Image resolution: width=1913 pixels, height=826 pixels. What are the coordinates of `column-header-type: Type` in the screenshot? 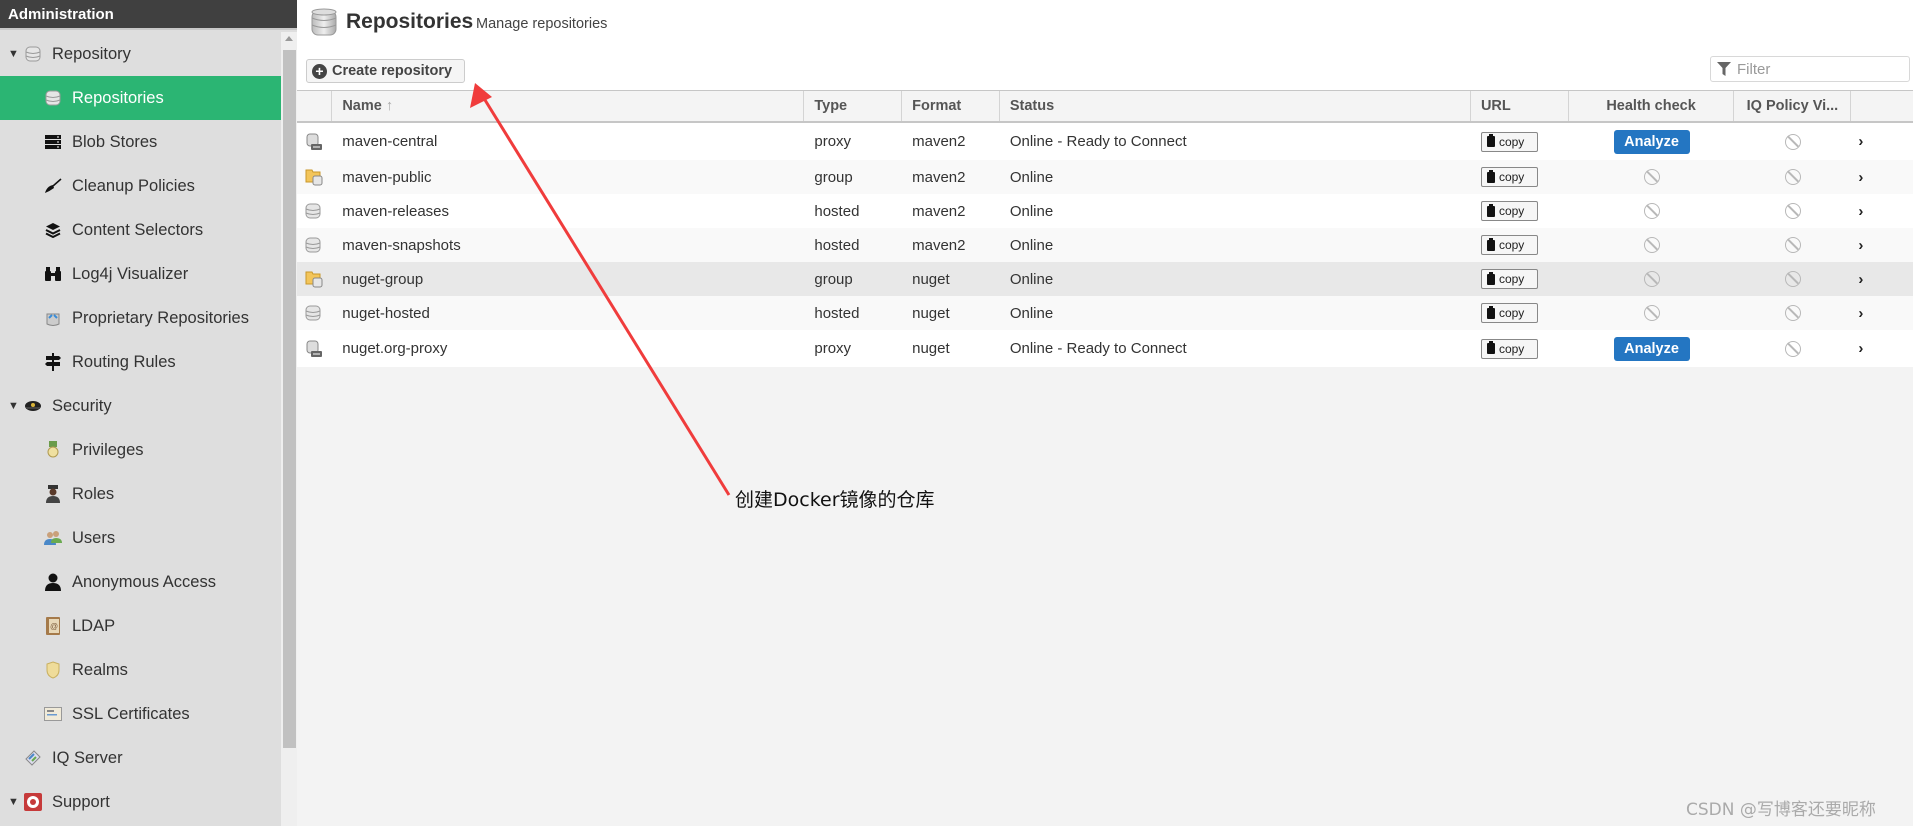 It's located at (853, 106).